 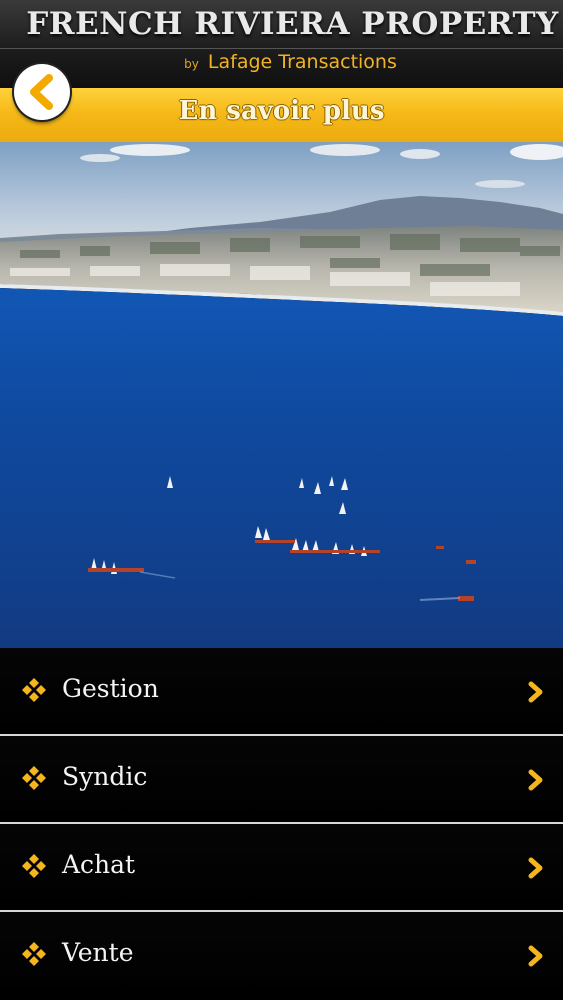 What do you see at coordinates (302, 62) in the screenshot?
I see `company-name: Lafage Transactions` at bounding box center [302, 62].